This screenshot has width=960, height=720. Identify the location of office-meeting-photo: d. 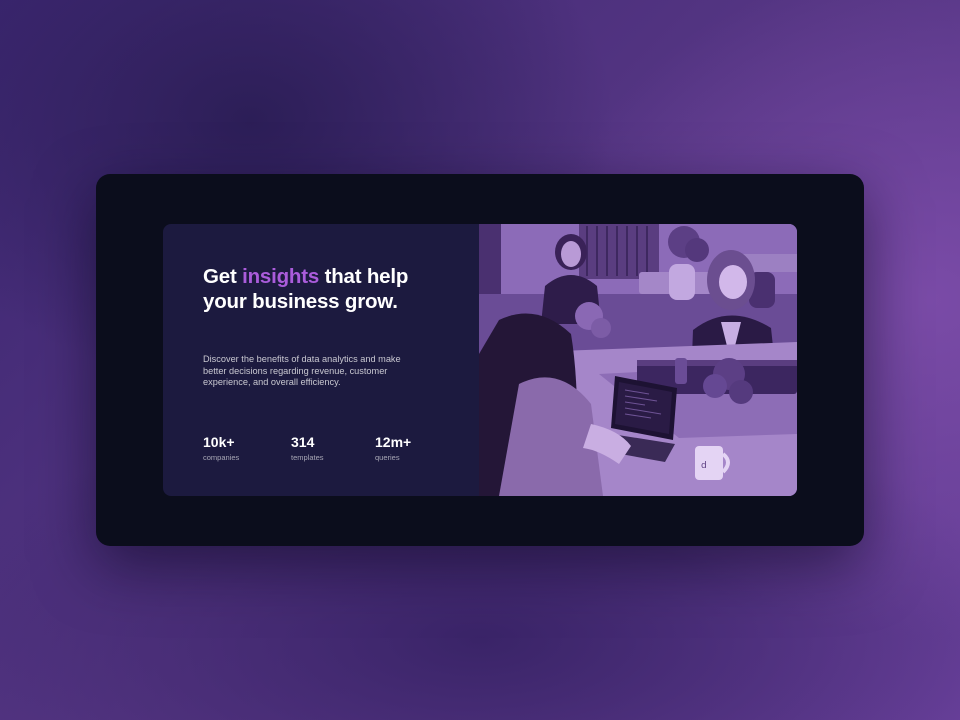
(638, 360).